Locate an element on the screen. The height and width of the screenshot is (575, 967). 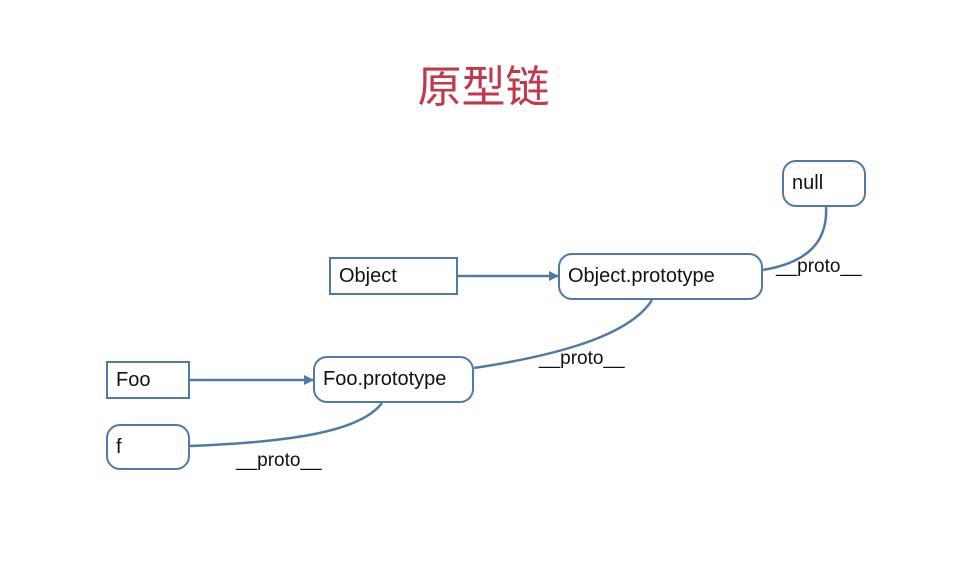
node-foo-prototype: Foo.prototype is located at coordinates (393, 379).